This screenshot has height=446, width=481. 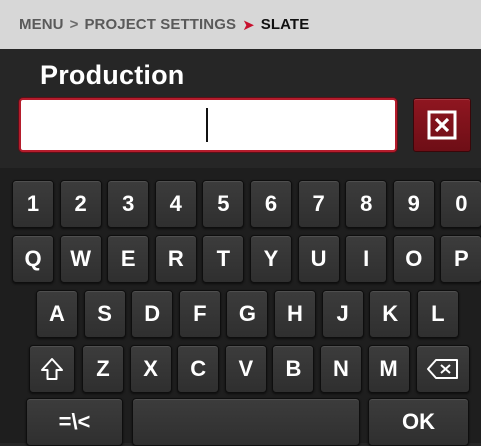 I want to click on key-p-label: P, so click(x=461, y=258).